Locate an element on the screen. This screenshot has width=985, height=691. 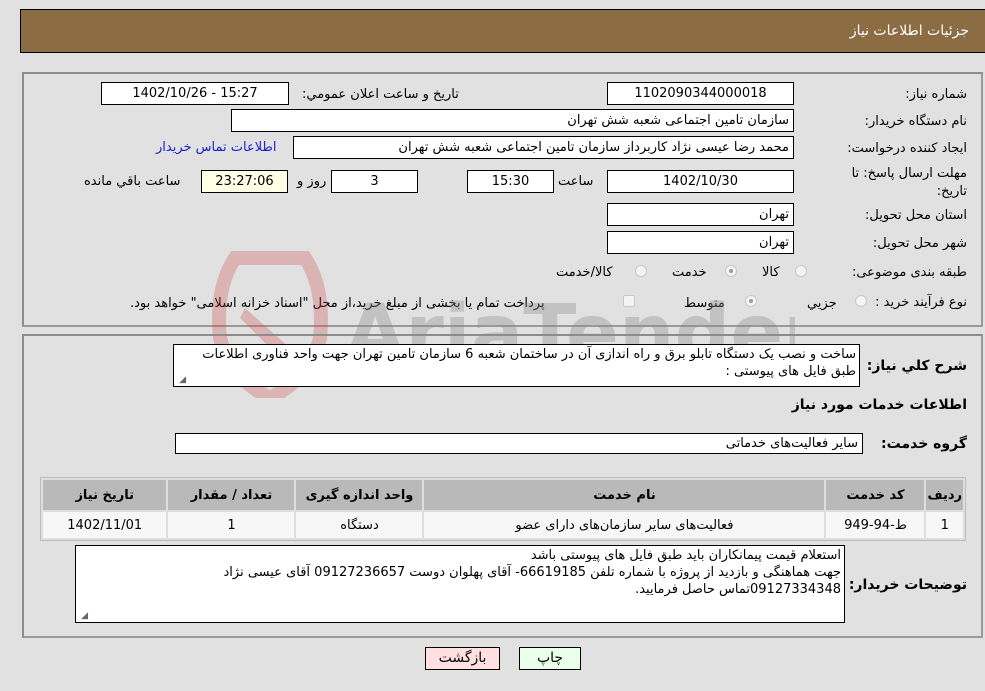
col-need-date: تاريخ نياز is located at coordinates (105, 495).